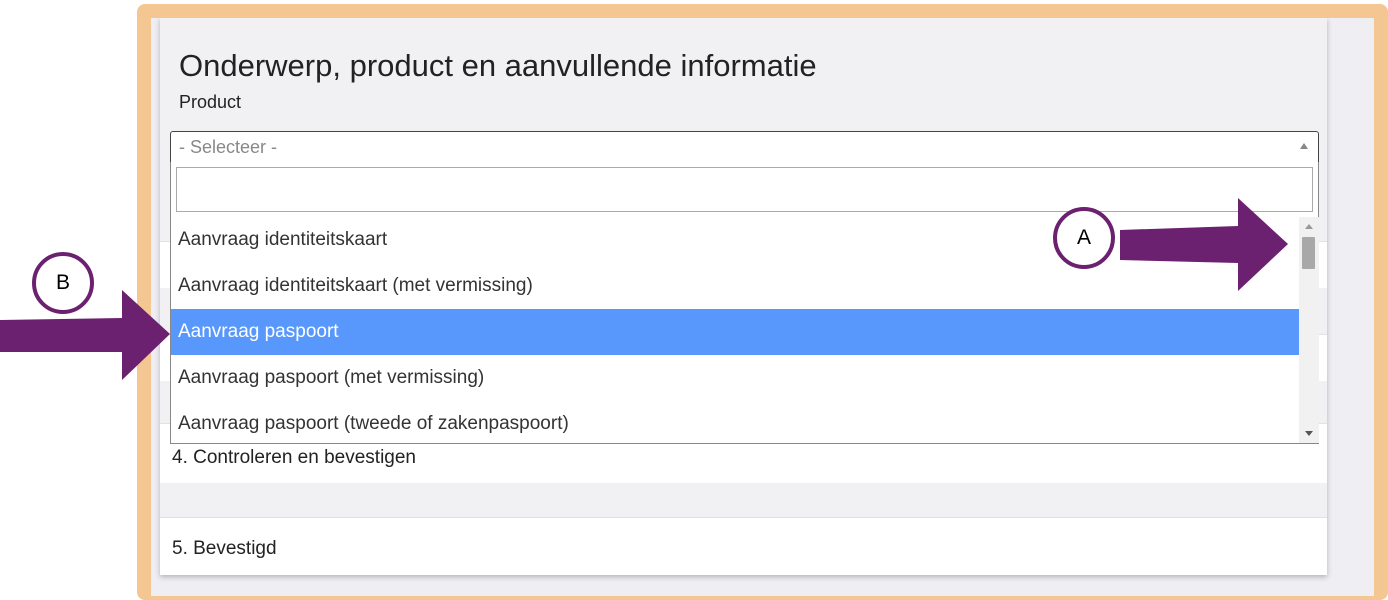 Image resolution: width=1388 pixels, height=600 pixels. What do you see at coordinates (1309, 330) in the screenshot?
I see `dropdown-scrollbar` at bounding box center [1309, 330].